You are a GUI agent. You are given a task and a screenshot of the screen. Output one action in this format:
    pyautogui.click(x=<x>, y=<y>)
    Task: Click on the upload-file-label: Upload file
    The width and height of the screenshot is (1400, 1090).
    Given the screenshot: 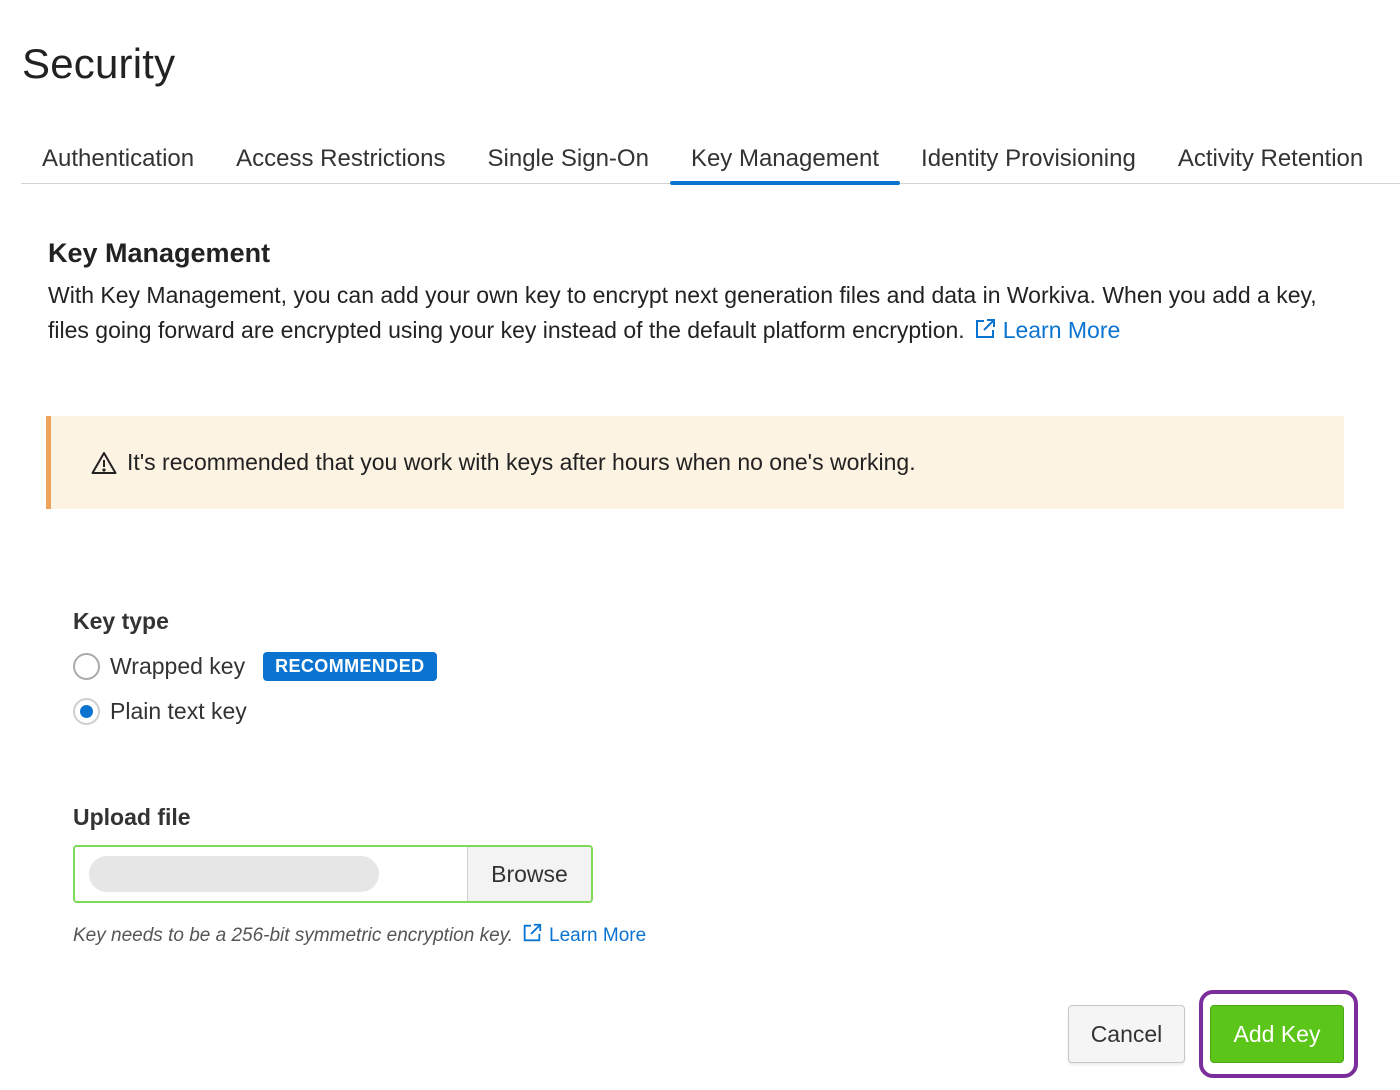 What is the action you would take?
    pyautogui.click(x=132, y=817)
    